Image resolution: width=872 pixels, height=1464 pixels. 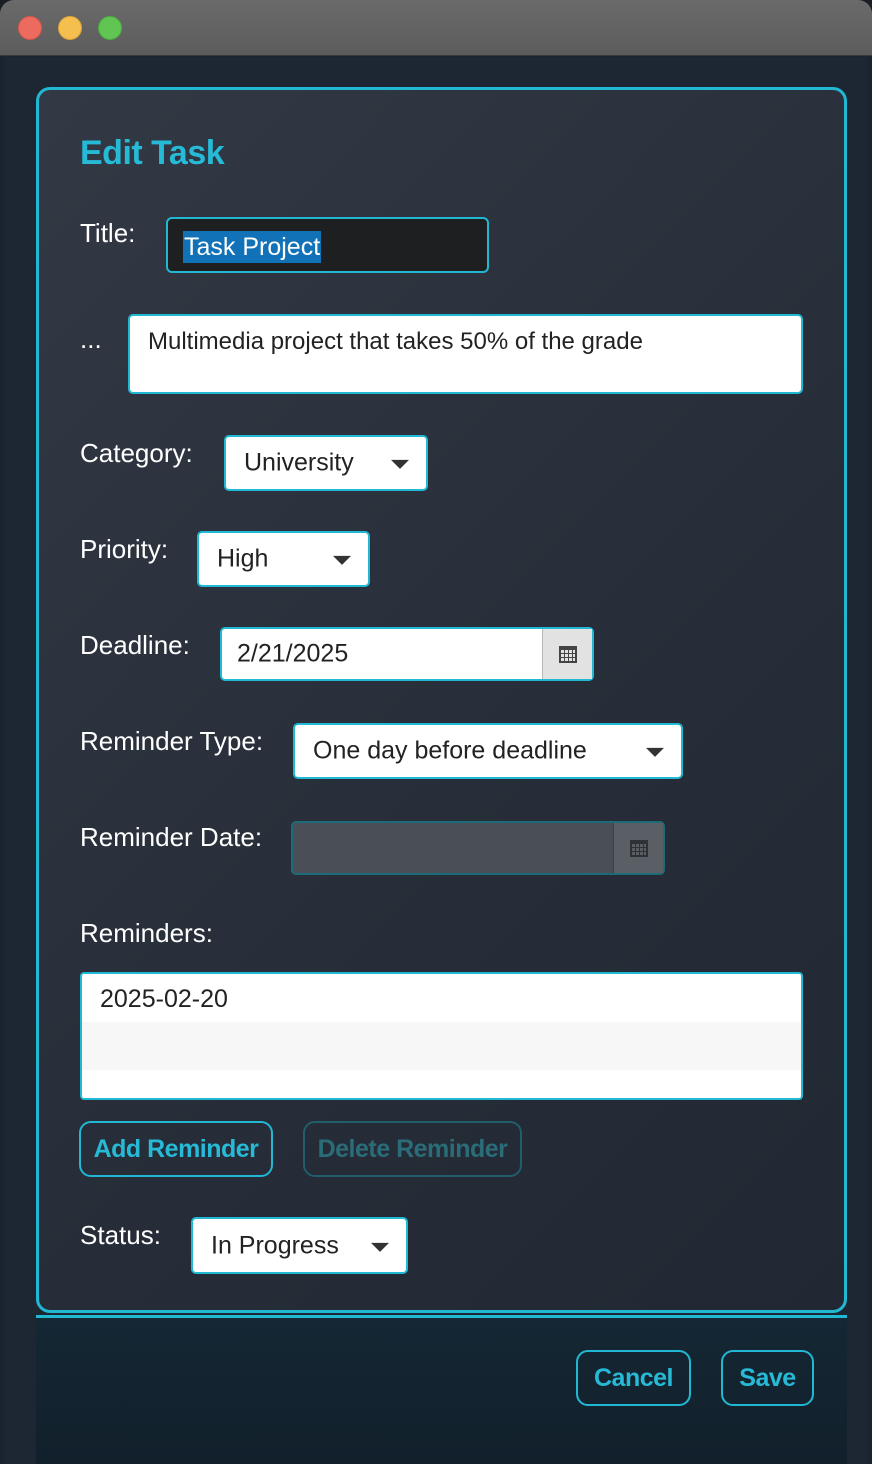 I want to click on reminder-date-calendar-button, so click(x=638, y=848).